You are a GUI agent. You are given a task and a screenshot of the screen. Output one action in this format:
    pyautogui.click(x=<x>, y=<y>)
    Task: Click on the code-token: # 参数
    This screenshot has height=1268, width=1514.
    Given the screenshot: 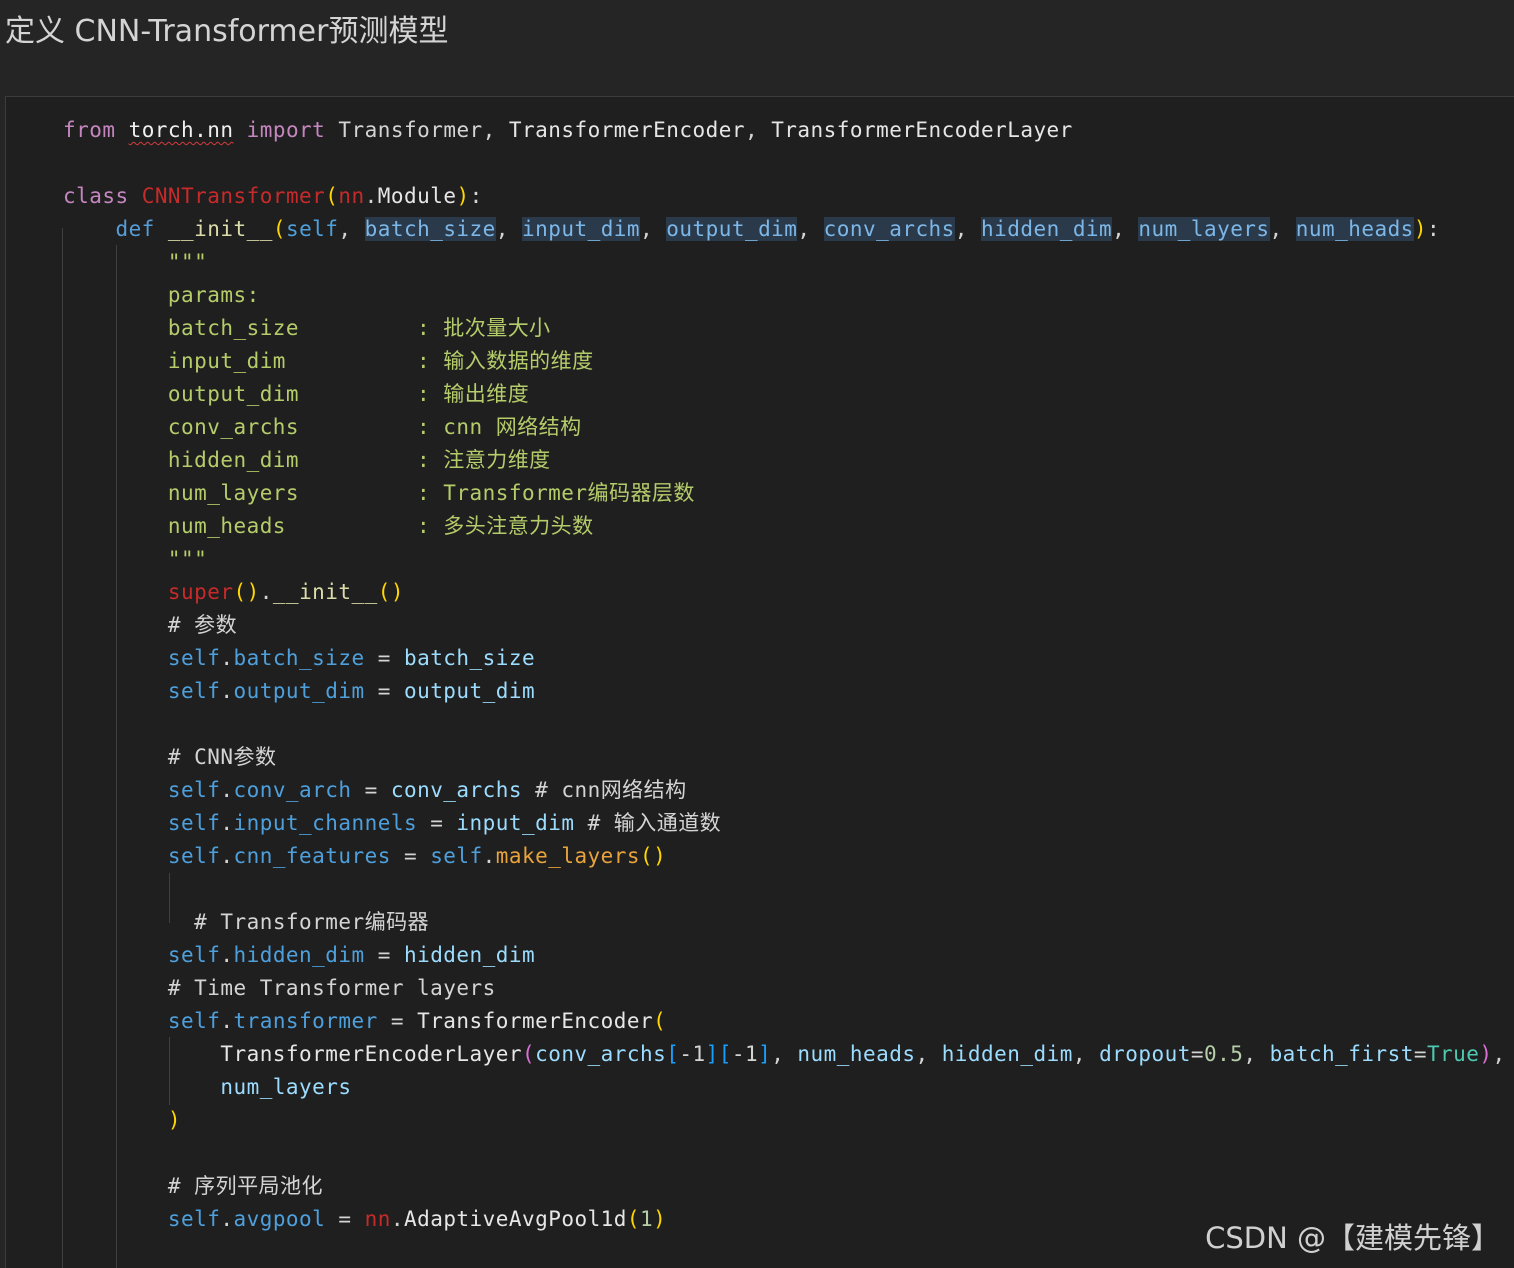 What is the action you would take?
    pyautogui.click(x=202, y=625)
    